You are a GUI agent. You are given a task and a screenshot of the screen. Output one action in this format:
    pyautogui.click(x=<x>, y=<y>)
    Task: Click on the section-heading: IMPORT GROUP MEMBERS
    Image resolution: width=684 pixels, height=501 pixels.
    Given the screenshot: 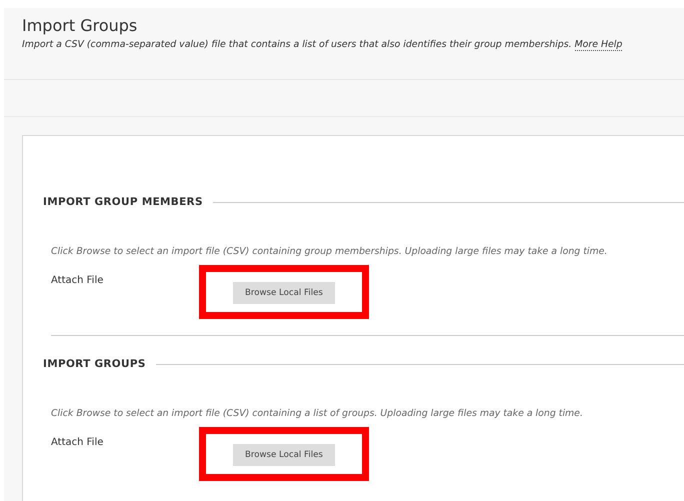 What is the action you would take?
    pyautogui.click(x=123, y=202)
    